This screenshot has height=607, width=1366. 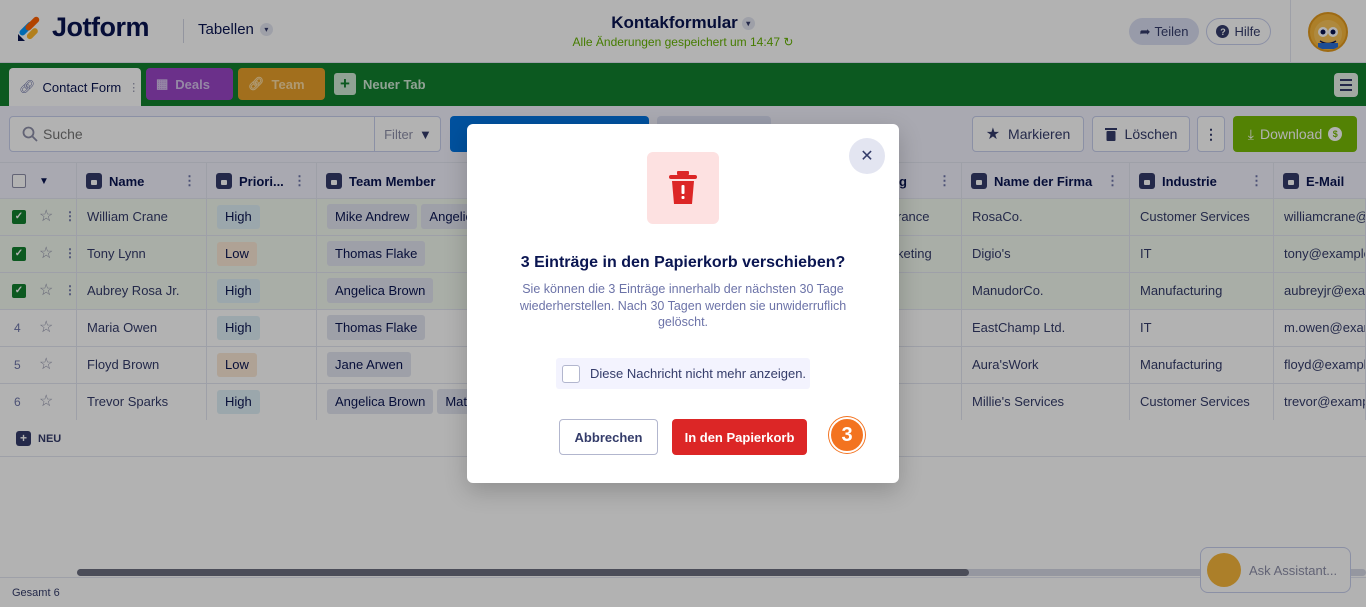 I want to click on move-to-trash-button: In den Papierkorb, so click(x=739, y=437).